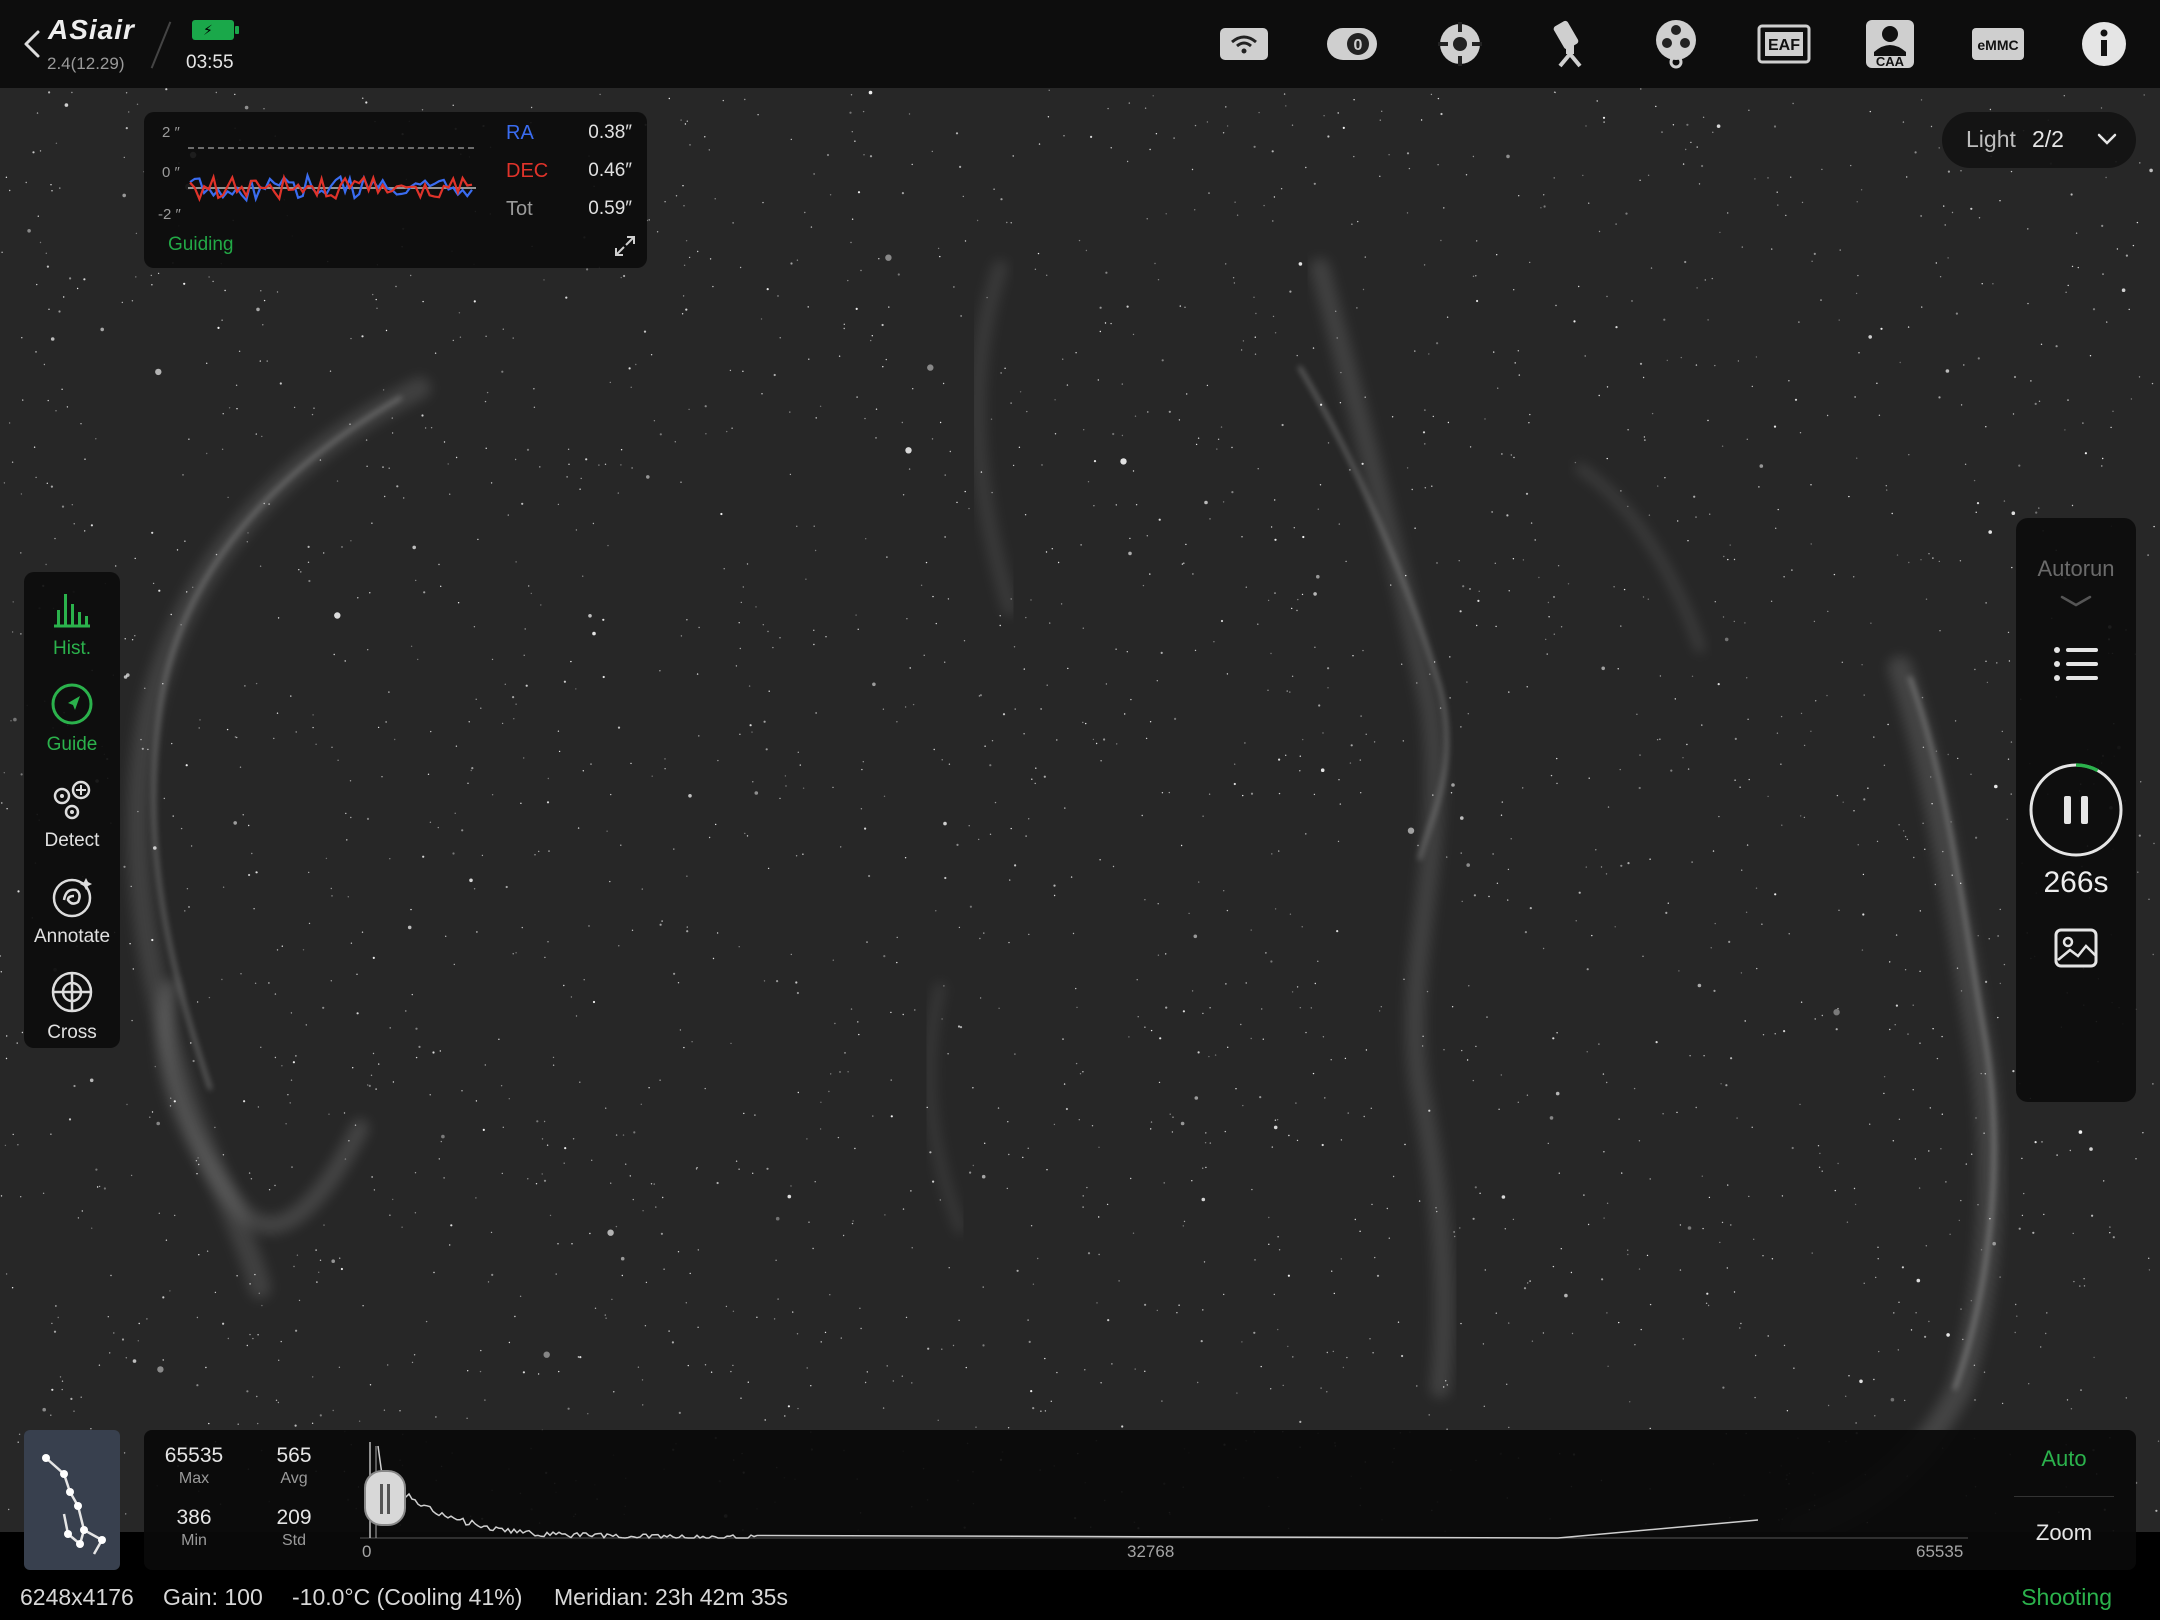 The height and width of the screenshot is (1620, 2160). Describe the element at coordinates (194, 1540) in the screenshot. I see `hist-min-label: Min` at that location.